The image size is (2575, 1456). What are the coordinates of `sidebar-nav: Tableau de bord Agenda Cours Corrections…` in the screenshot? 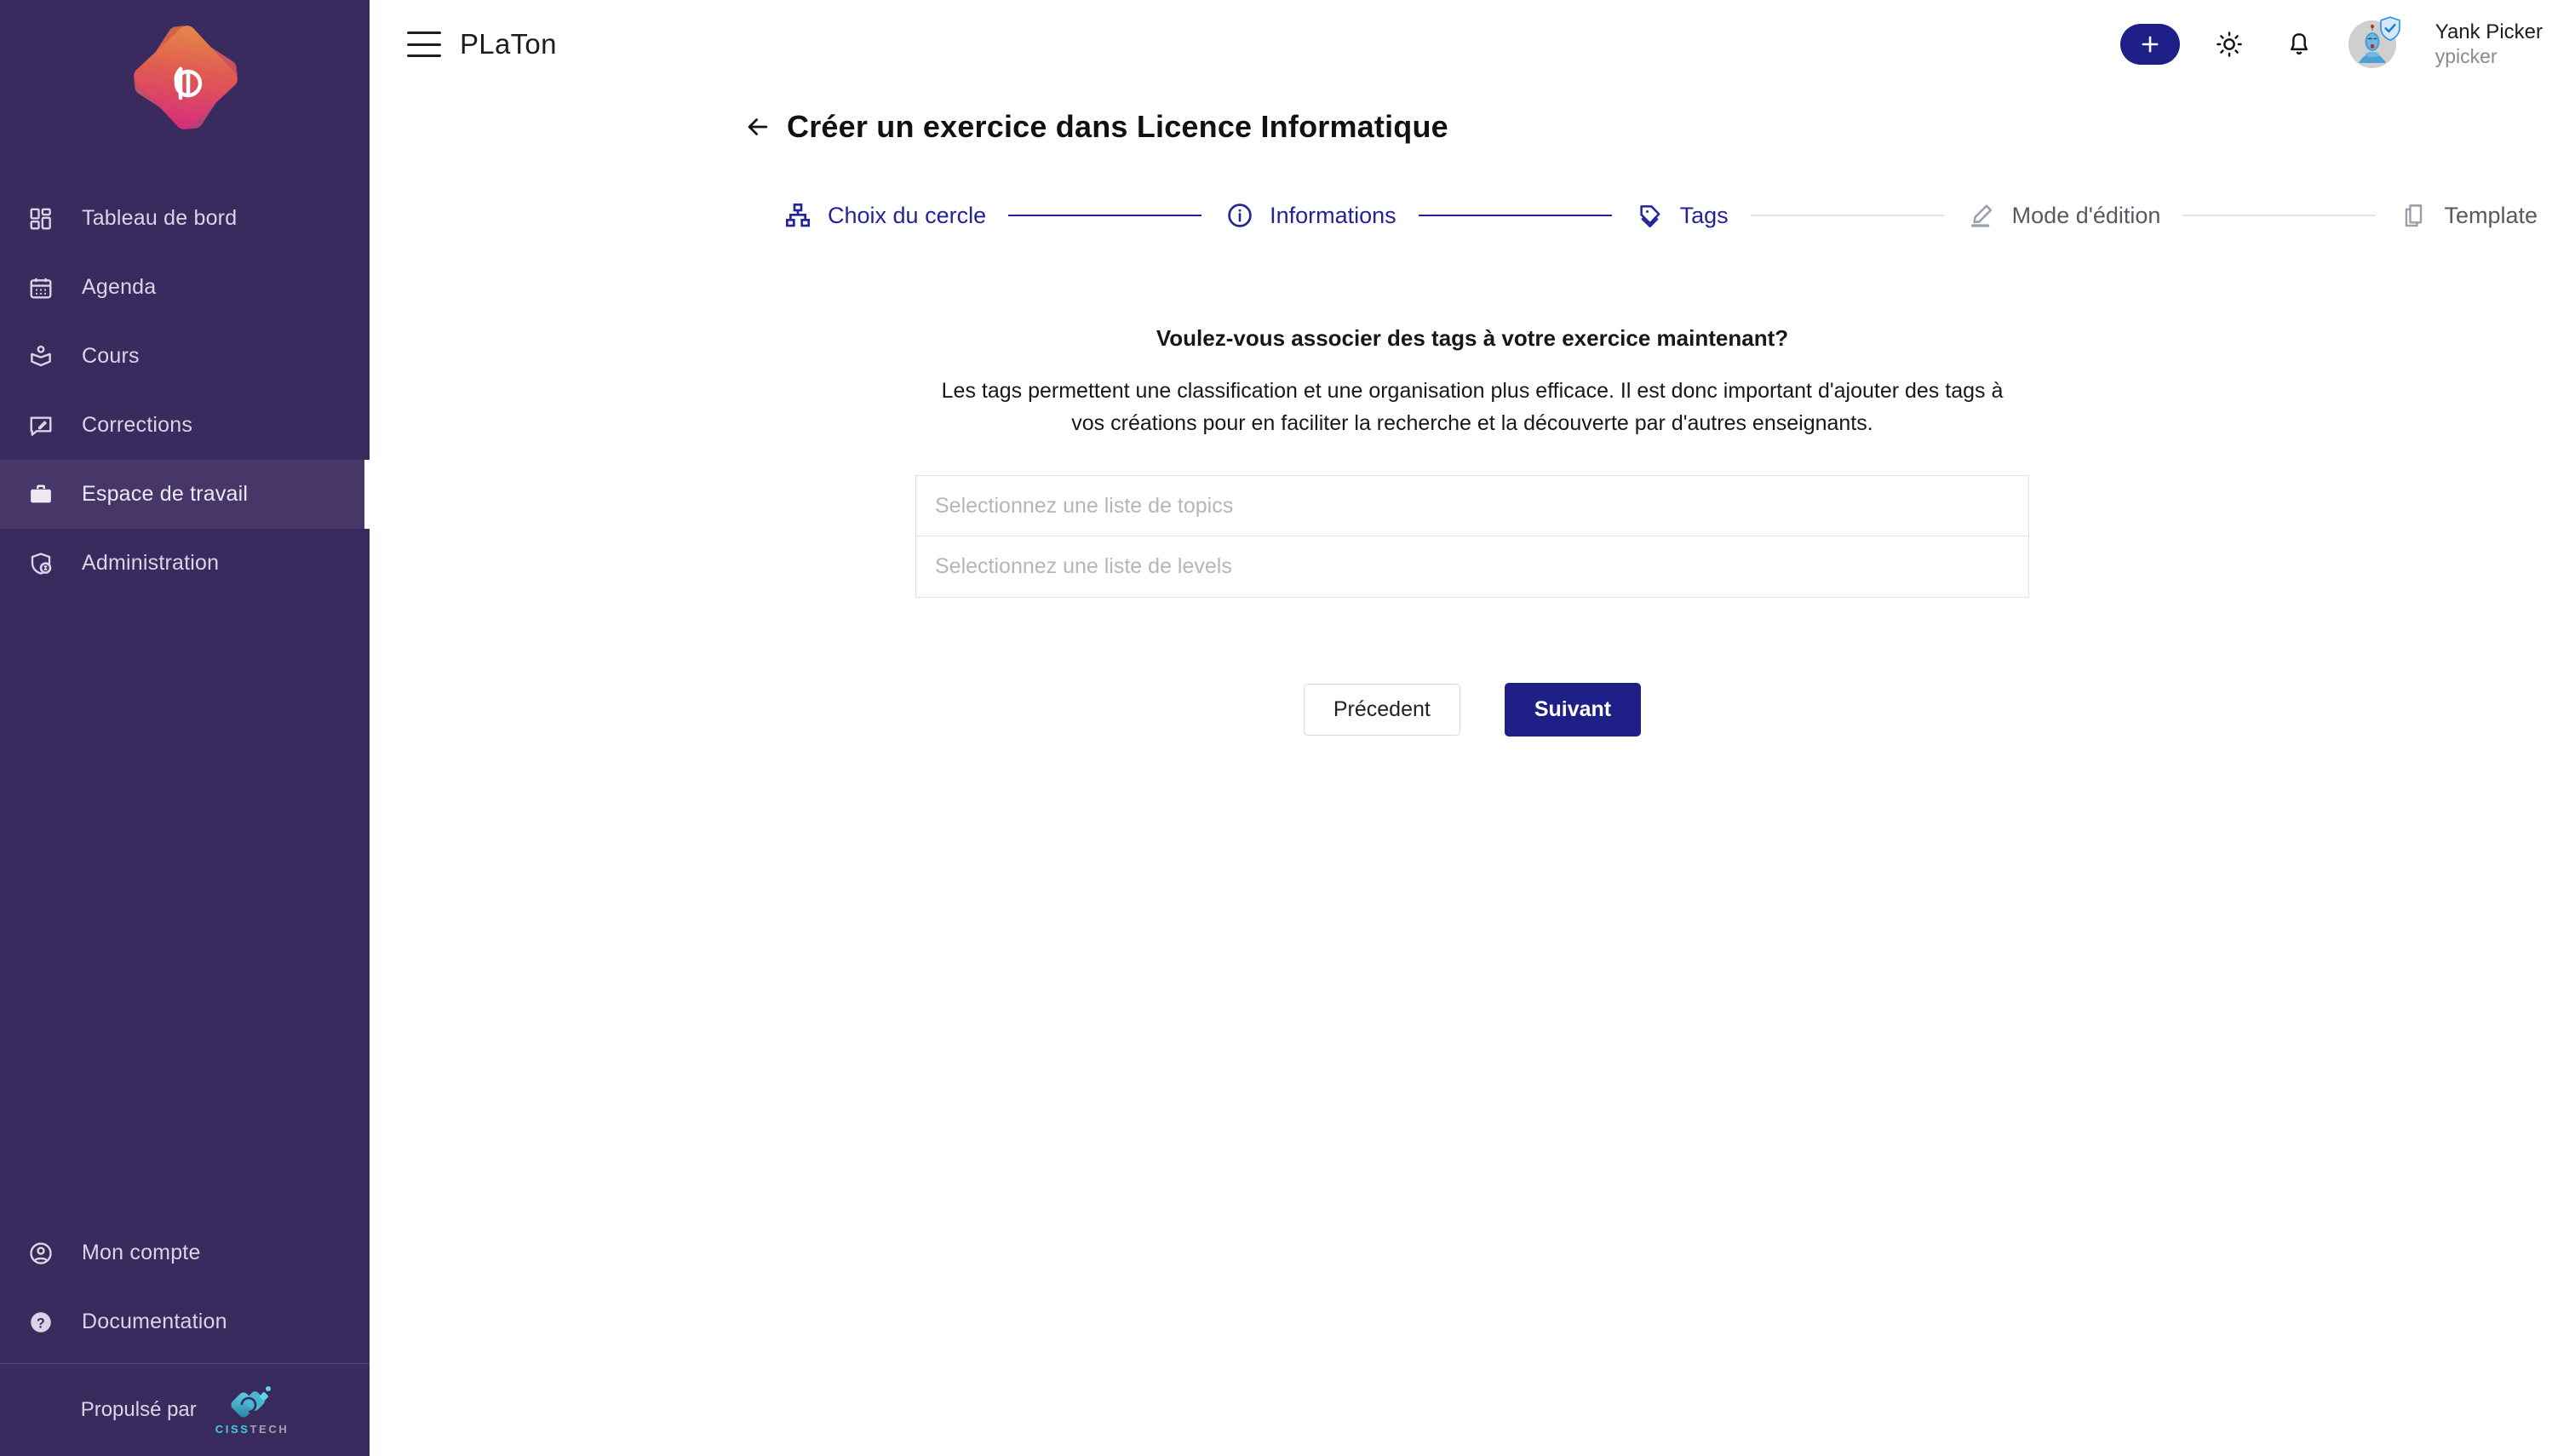 It's located at (185, 690).